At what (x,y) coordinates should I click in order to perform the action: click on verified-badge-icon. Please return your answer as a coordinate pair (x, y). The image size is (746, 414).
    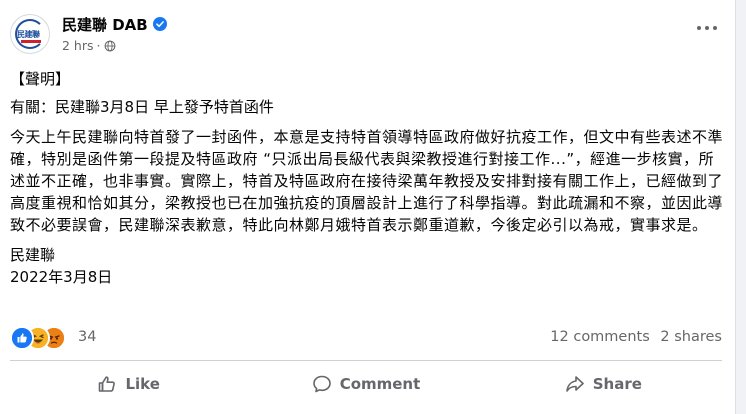
    Looking at the image, I should click on (160, 24).